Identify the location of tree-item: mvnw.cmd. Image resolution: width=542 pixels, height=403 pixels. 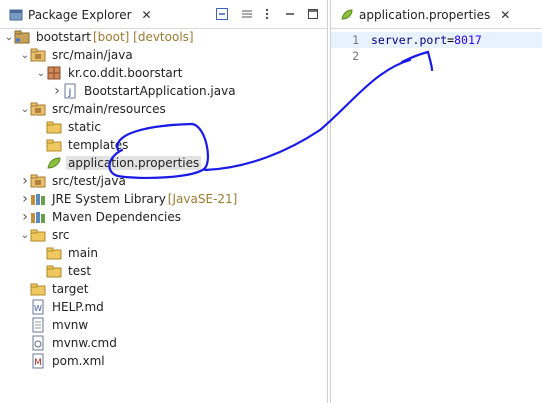
(163, 343).